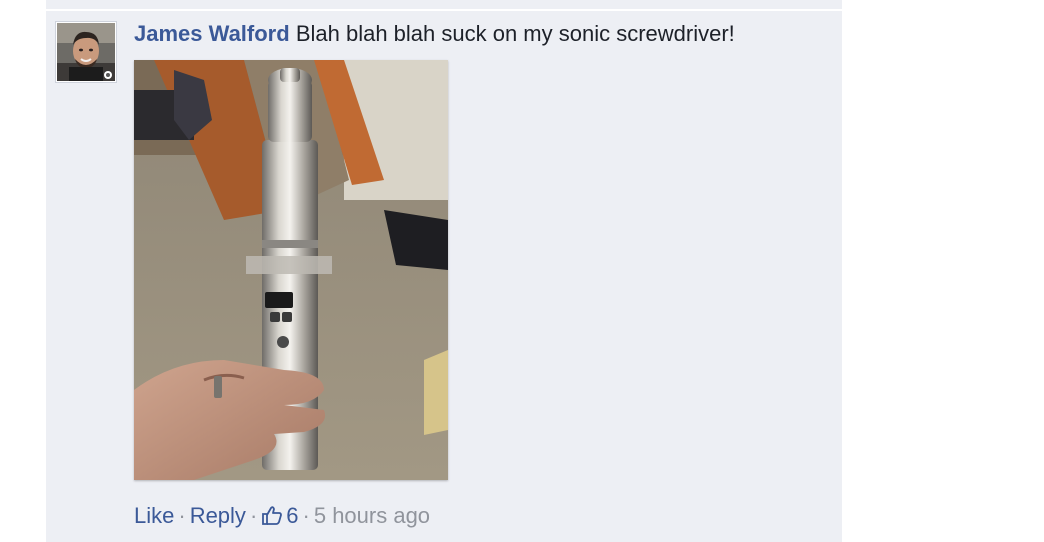 The height and width of the screenshot is (542, 1044). I want to click on like-count-link: 6, so click(280, 516).